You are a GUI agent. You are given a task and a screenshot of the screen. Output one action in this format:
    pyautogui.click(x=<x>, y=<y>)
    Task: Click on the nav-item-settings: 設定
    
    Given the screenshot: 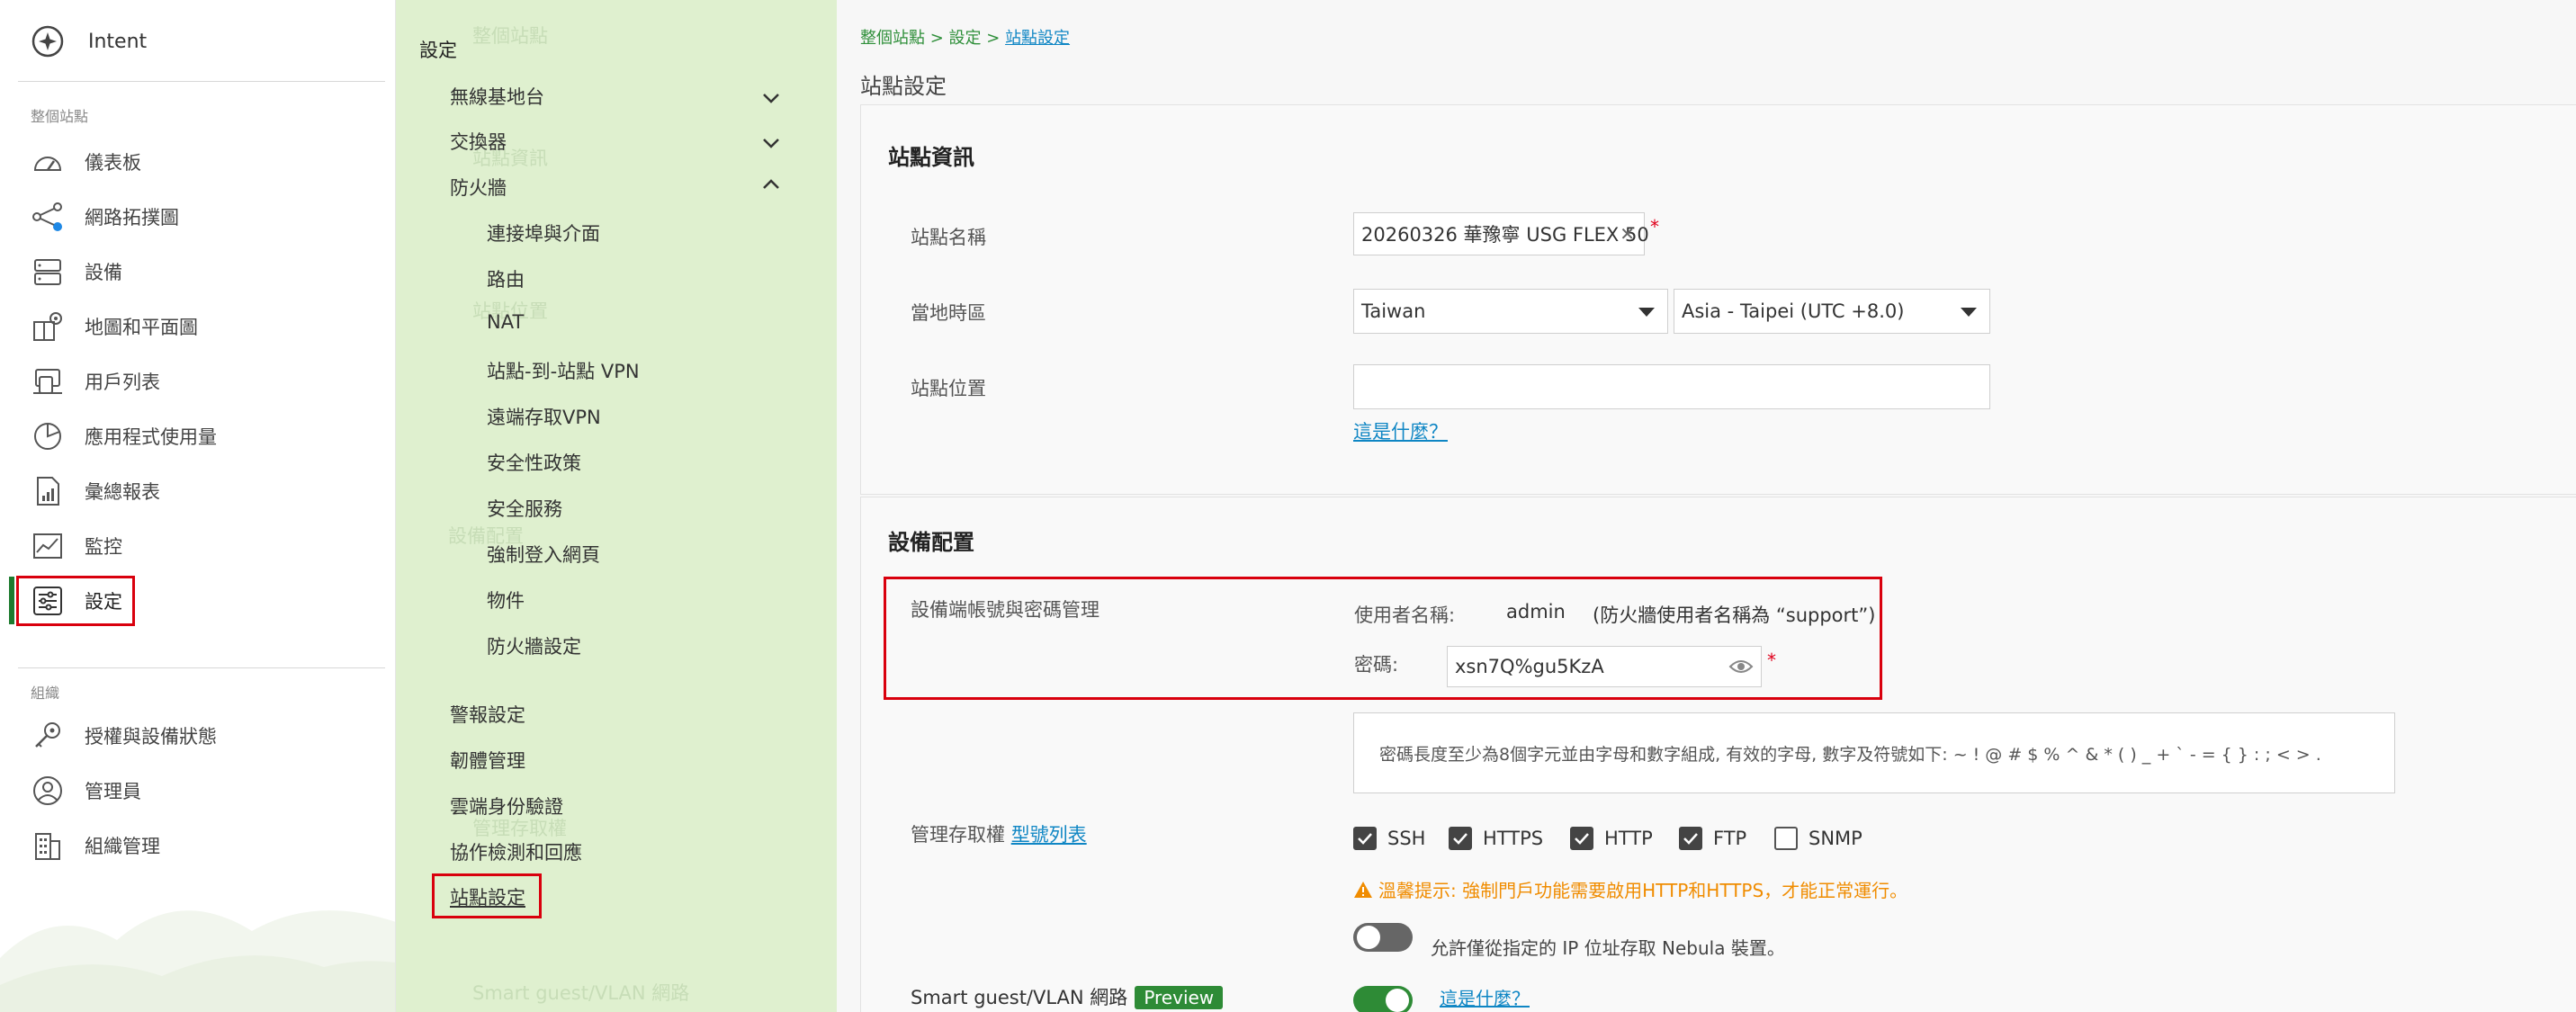 What is the action you would take?
    pyautogui.click(x=77, y=600)
    